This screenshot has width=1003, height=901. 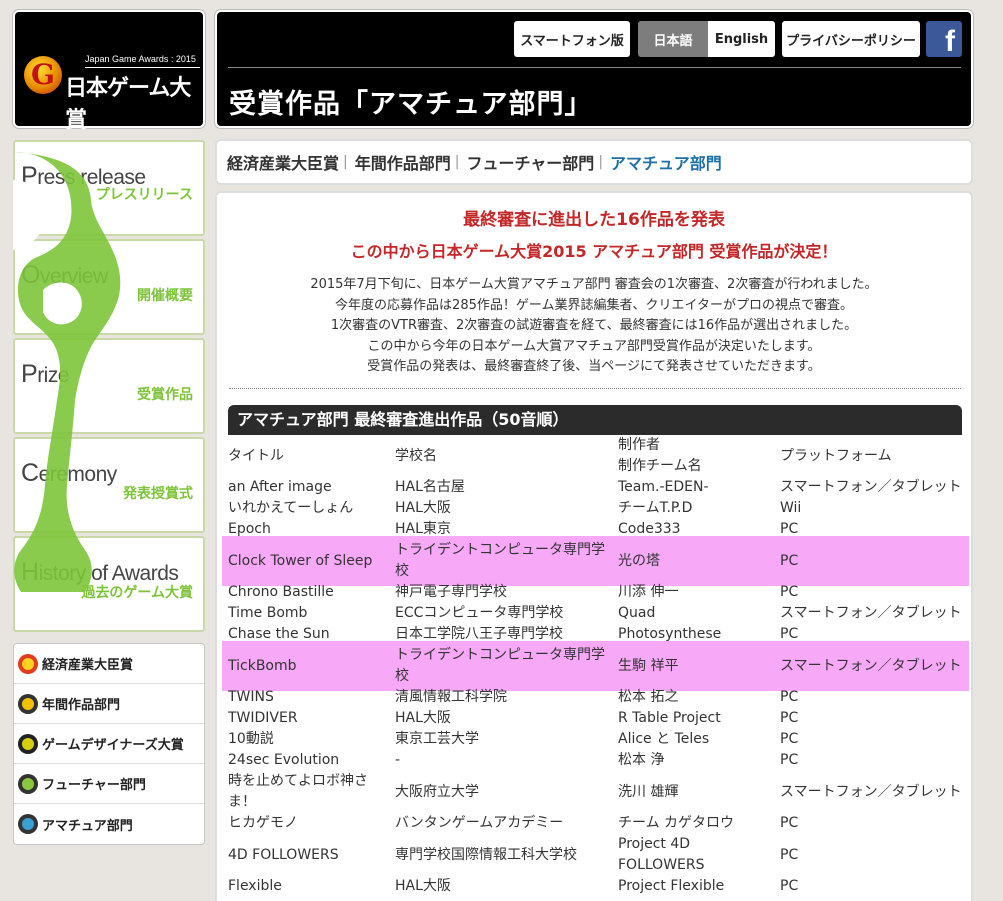 I want to click on table-cell: Flexible, so click(x=255, y=886).